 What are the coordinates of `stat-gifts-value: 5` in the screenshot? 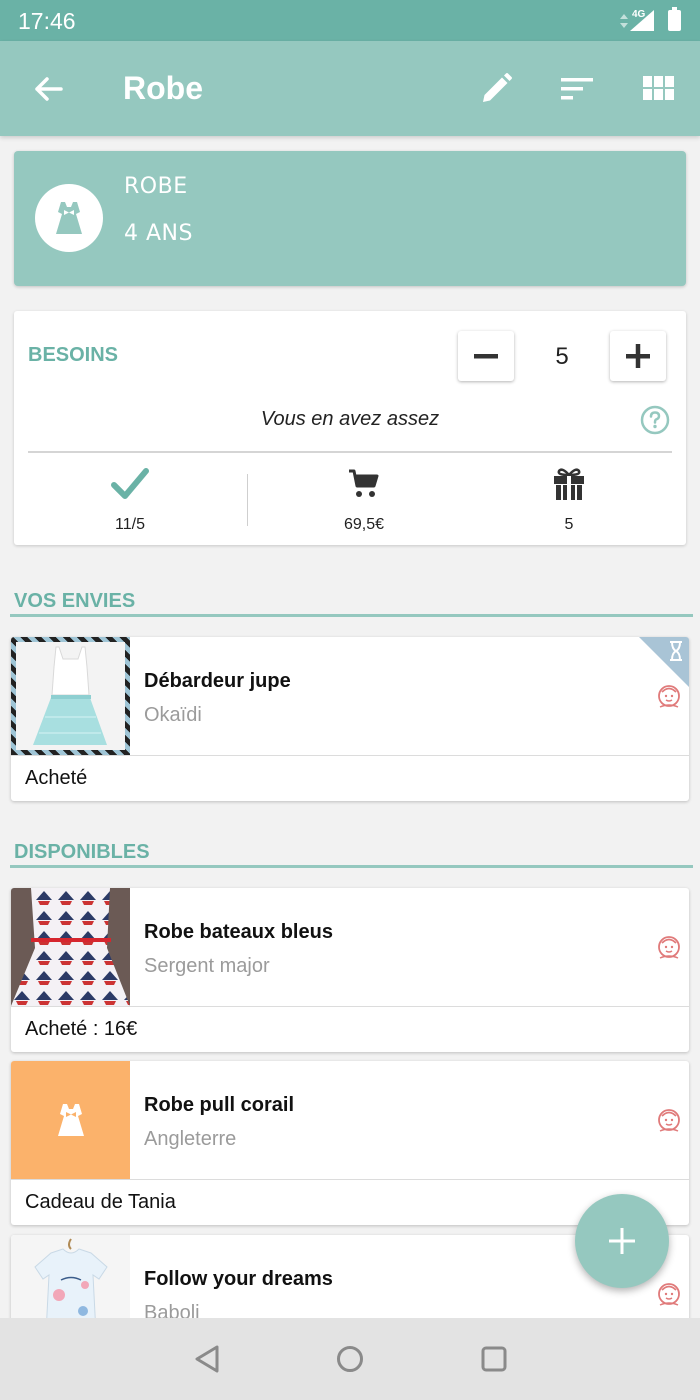 It's located at (569, 524).